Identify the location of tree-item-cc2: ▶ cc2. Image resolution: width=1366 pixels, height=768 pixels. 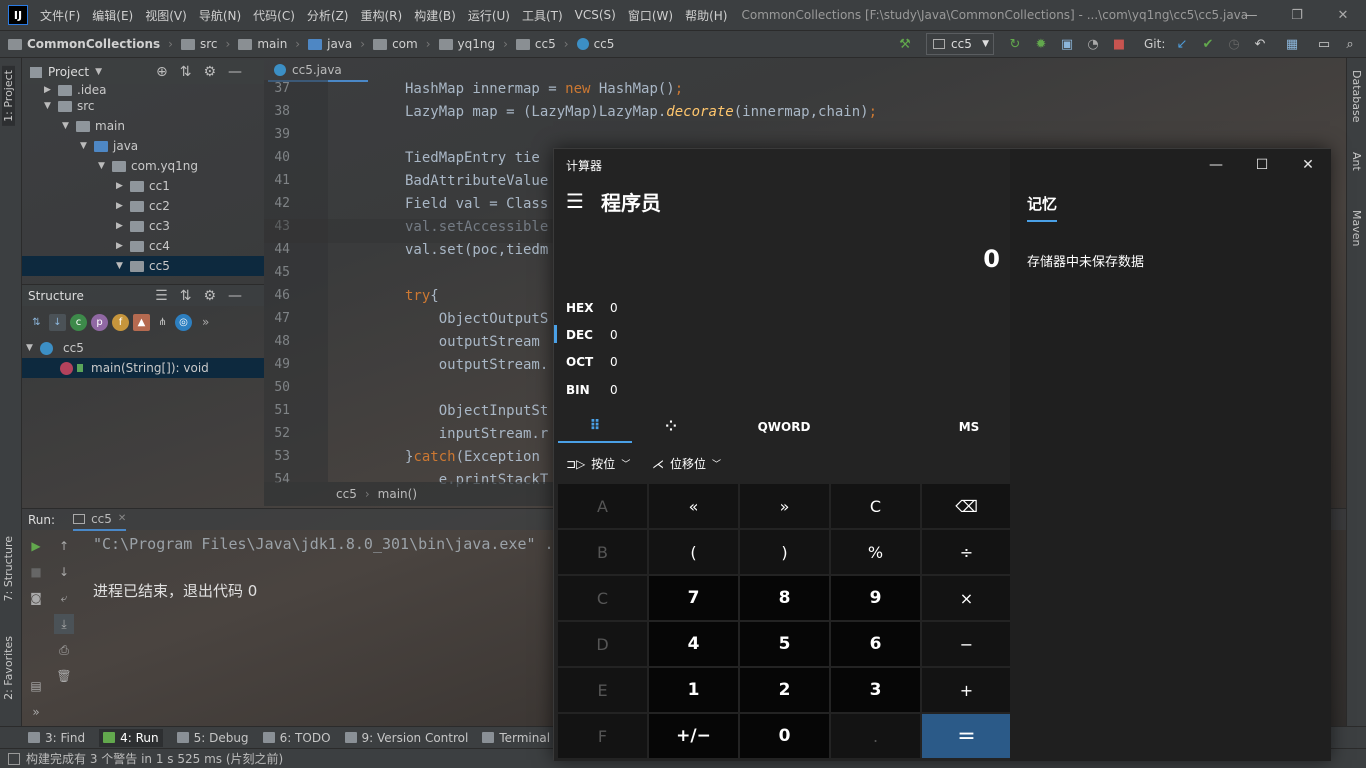
(143, 206).